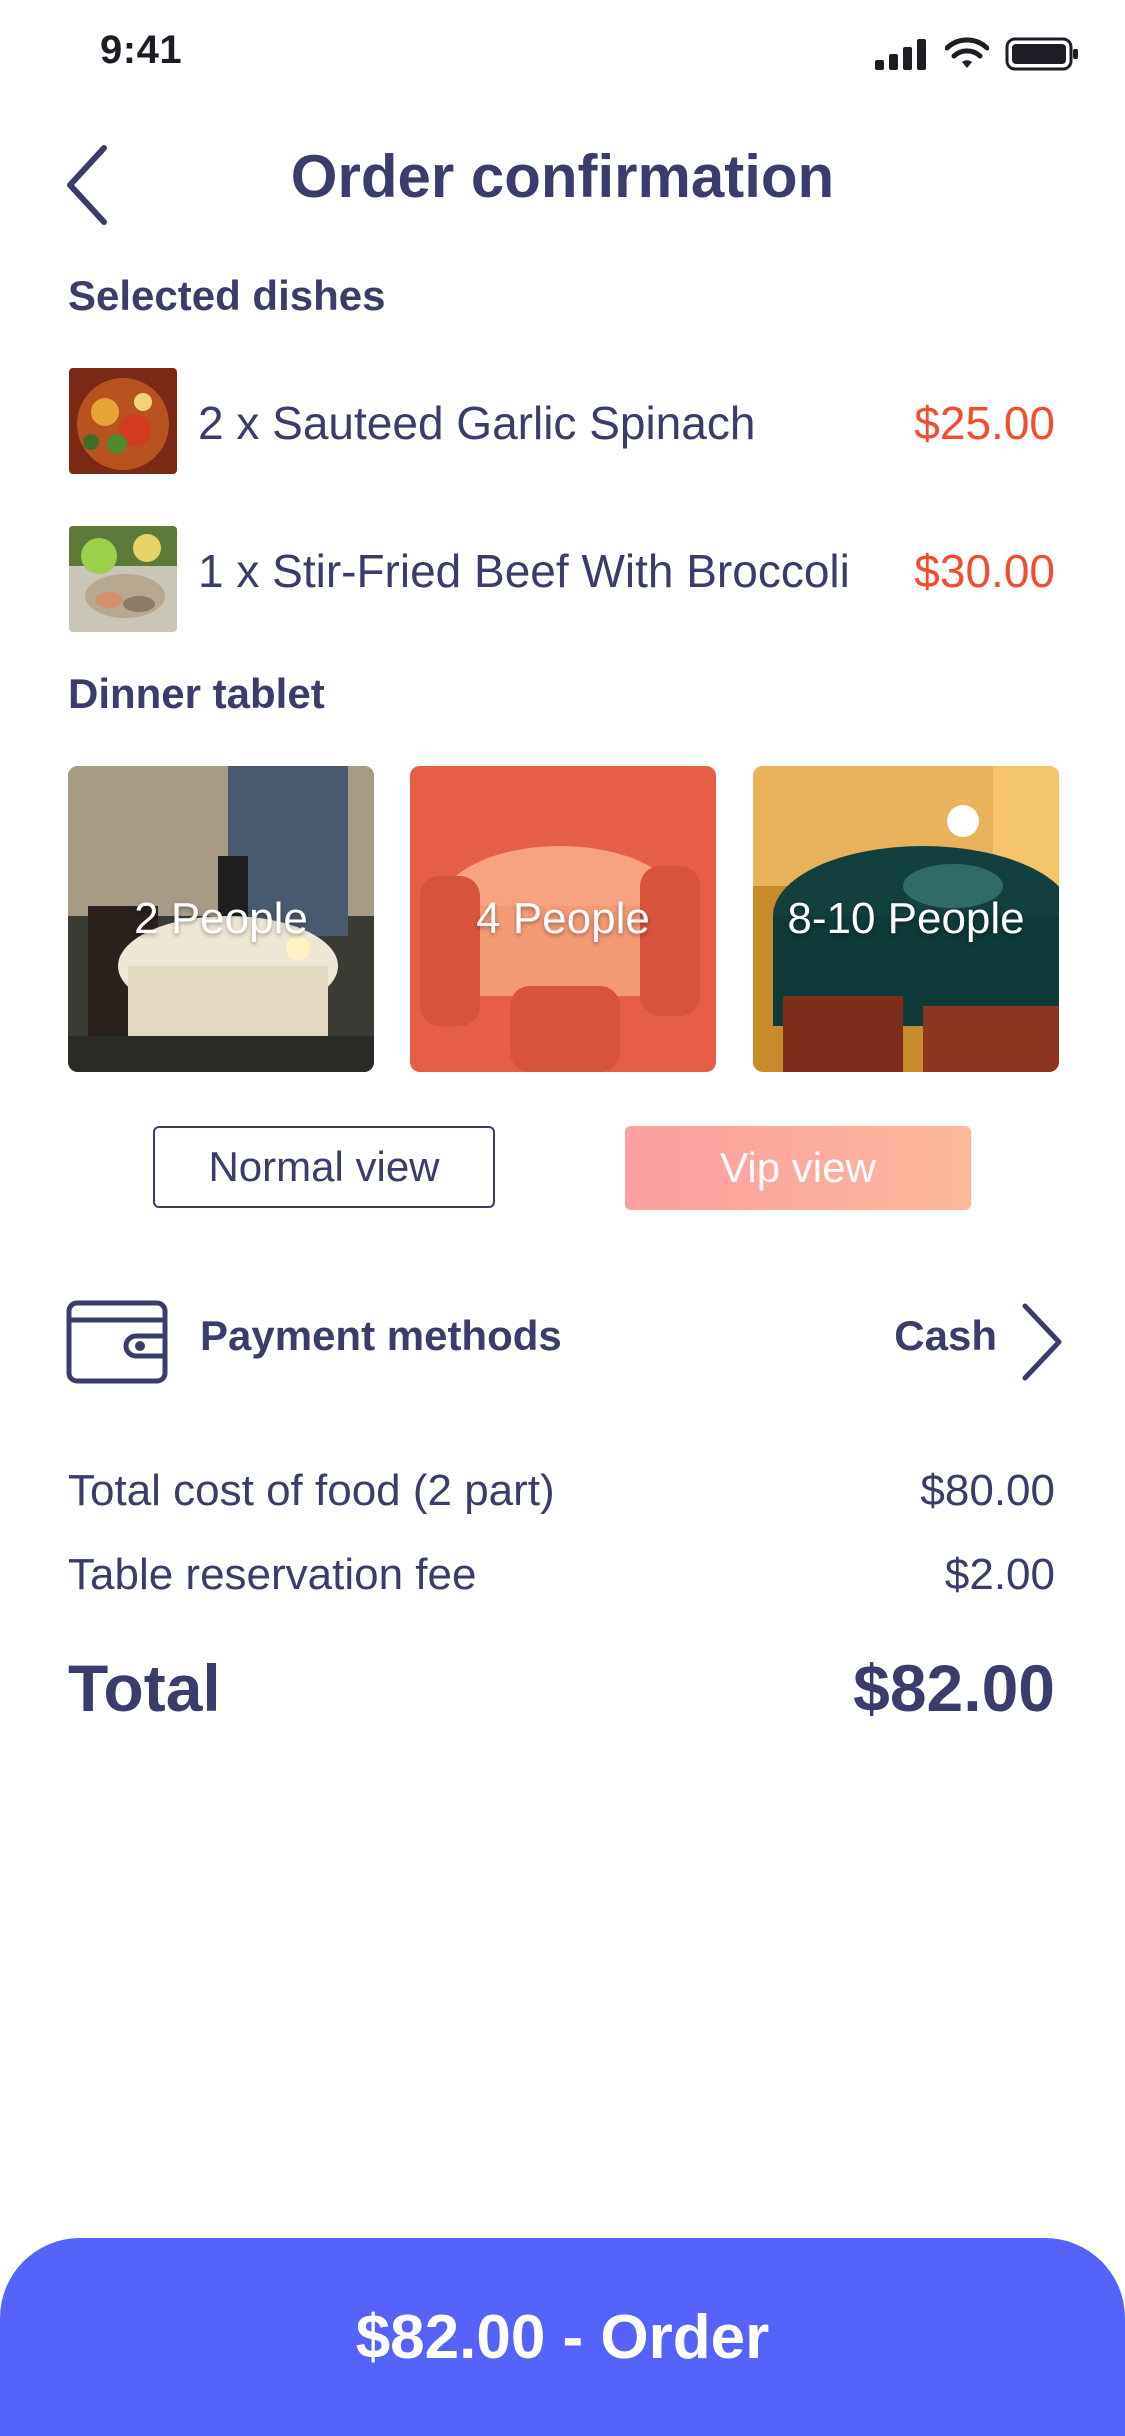  I want to click on selected-dishes-heading: Selected dishes, so click(227, 295).